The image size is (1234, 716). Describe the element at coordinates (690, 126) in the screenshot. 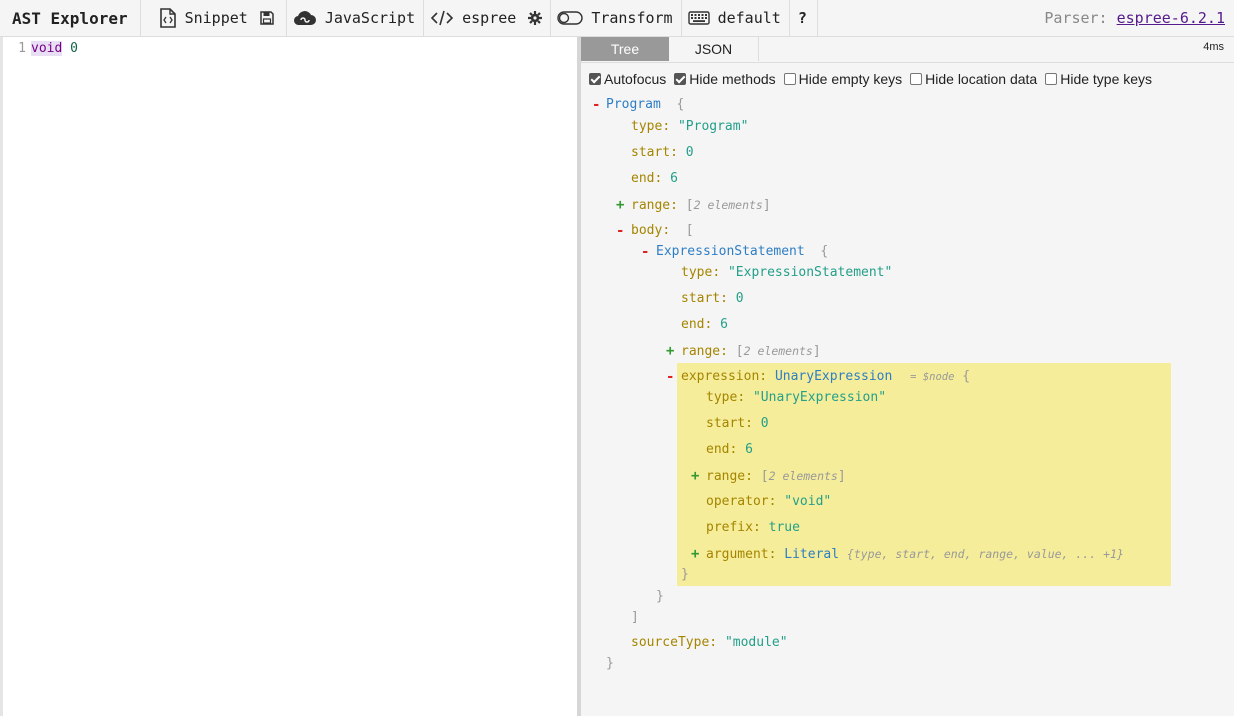

I see `tree-row-type: type: "Program"` at that location.